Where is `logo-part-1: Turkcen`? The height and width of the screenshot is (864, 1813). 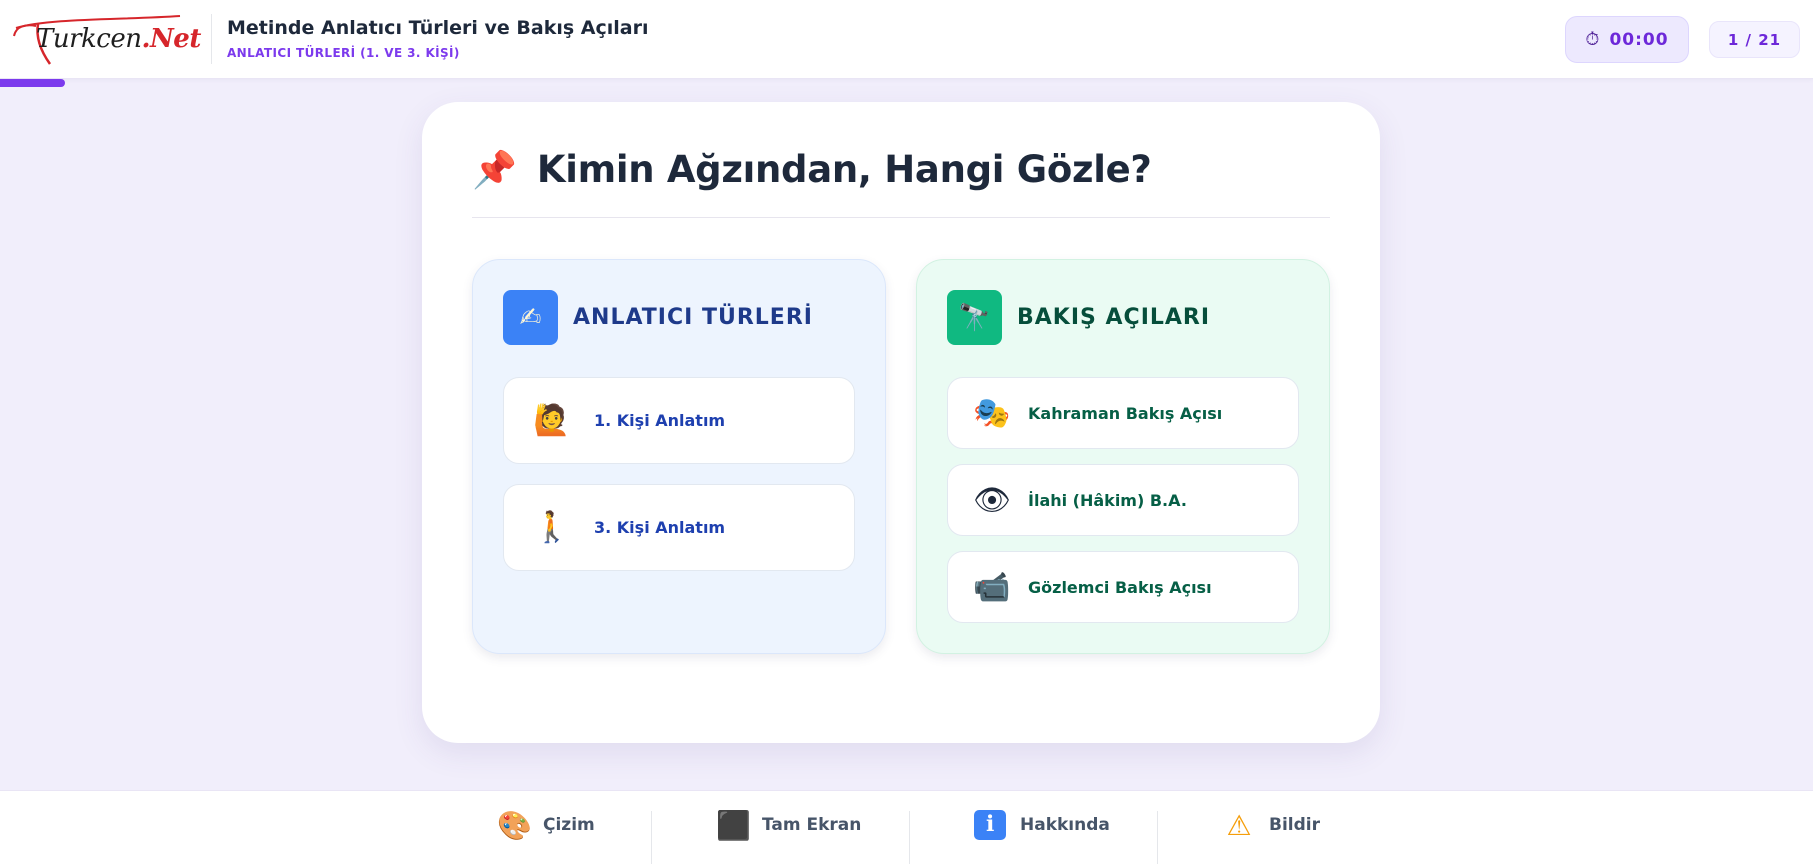
logo-part-1: Turkcen is located at coordinates (89, 39).